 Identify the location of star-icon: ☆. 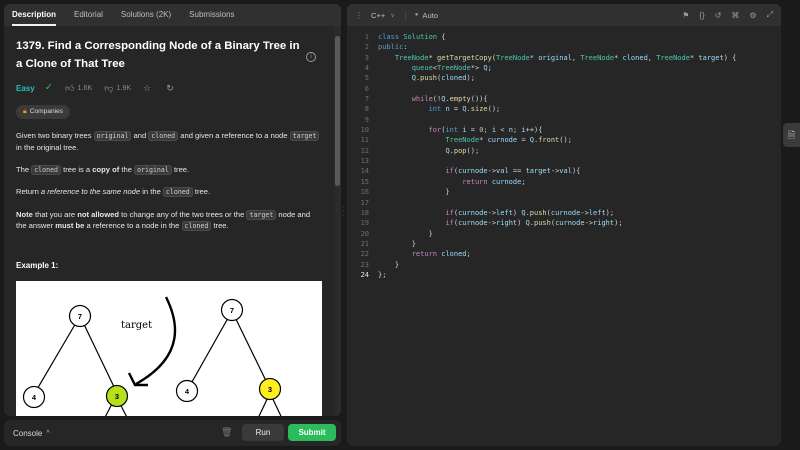
(147, 88).